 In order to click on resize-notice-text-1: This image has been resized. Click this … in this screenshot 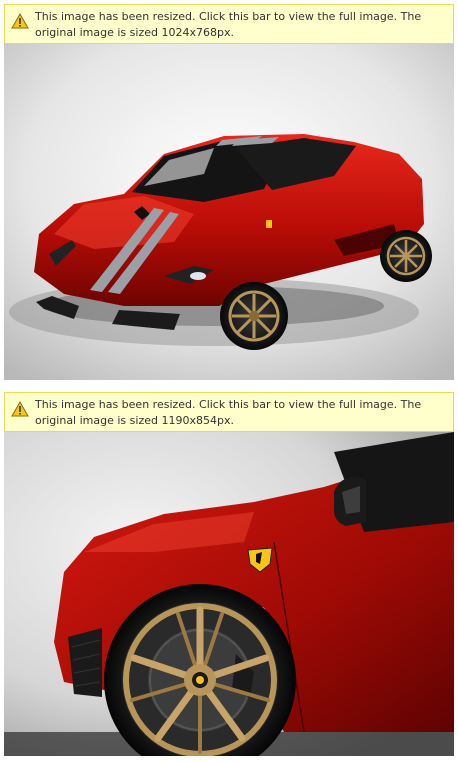, I will do `click(228, 24)`.